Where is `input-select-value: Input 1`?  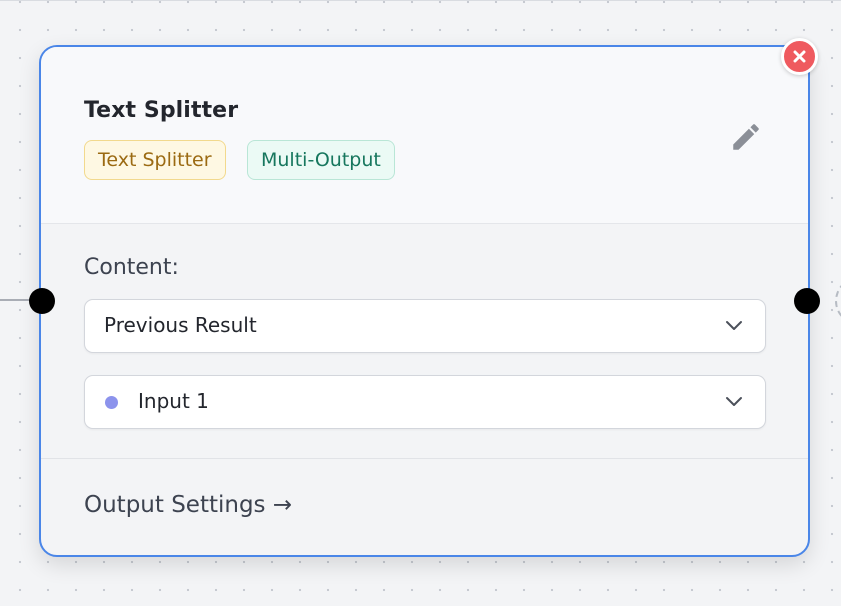
input-select-value: Input 1 is located at coordinates (173, 401).